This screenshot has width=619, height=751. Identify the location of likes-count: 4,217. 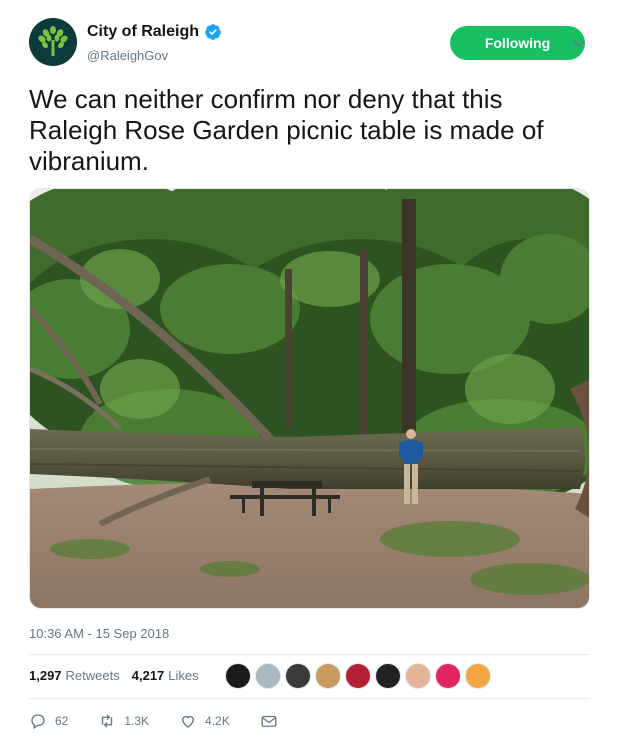
(148, 675).